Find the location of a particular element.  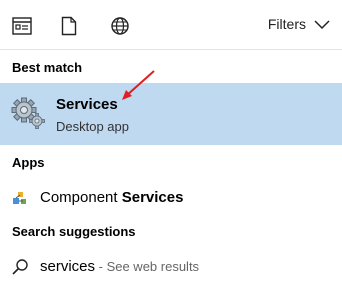

search-icon is located at coordinates (20, 267).